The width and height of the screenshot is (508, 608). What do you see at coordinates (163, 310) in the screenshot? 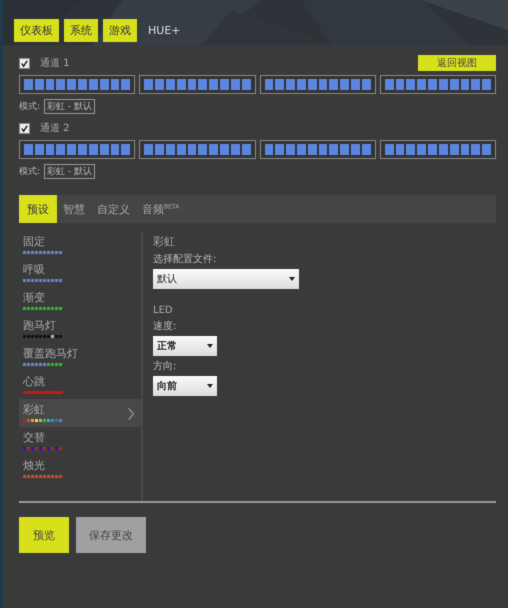
I see `section-title: LED` at bounding box center [163, 310].